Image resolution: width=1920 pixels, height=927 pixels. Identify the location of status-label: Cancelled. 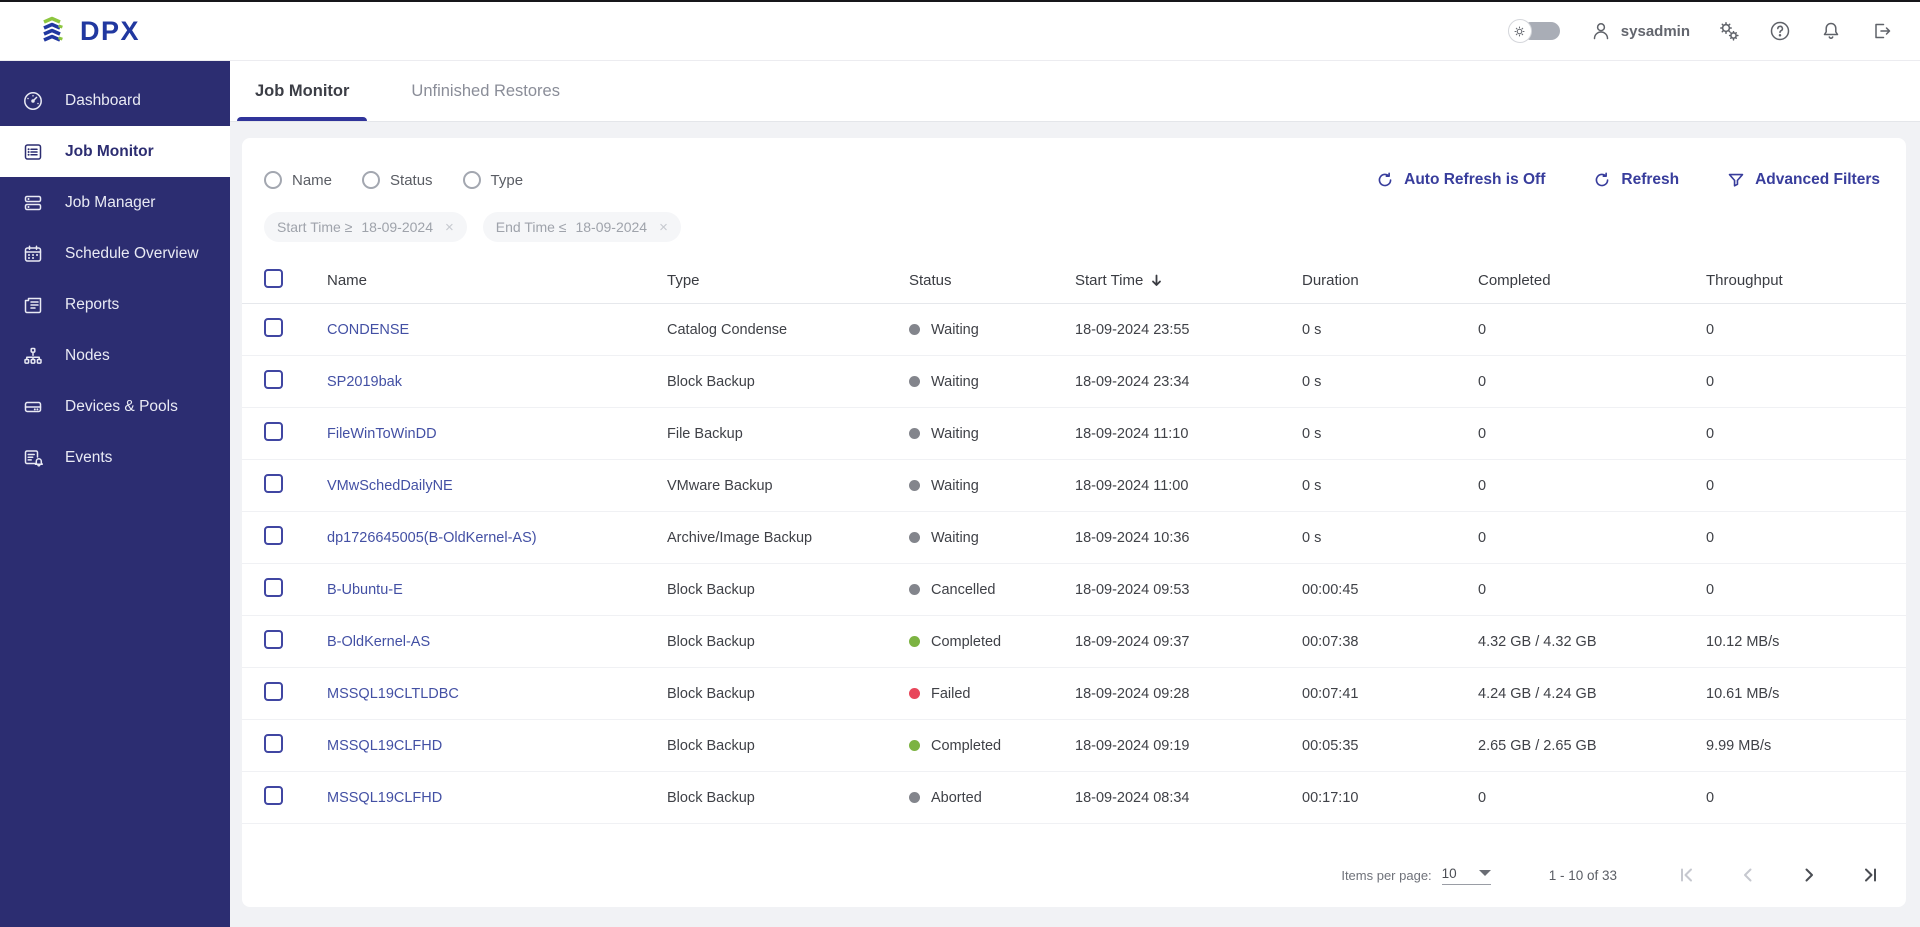
(963, 589).